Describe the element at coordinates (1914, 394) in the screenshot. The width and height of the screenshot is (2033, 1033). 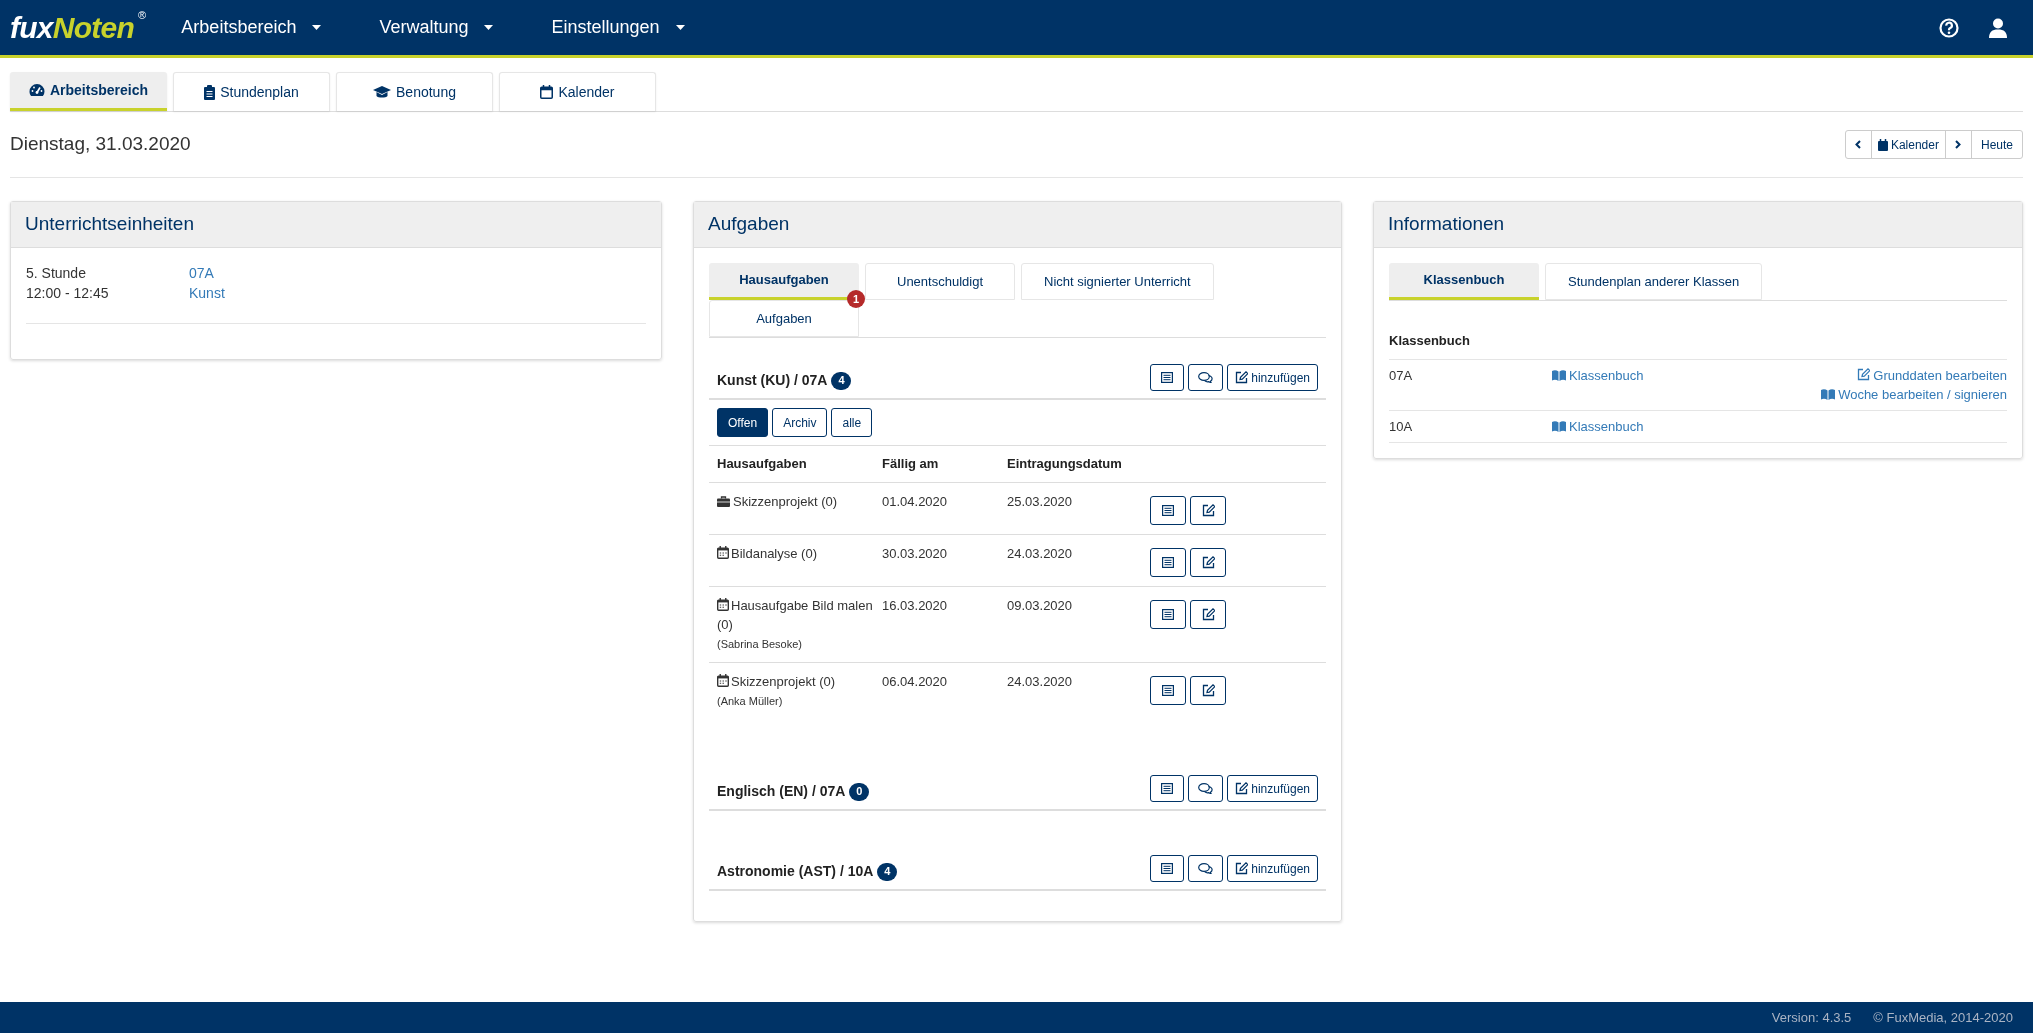
I see `action-link: Woche bearbeiten / signieren` at that location.